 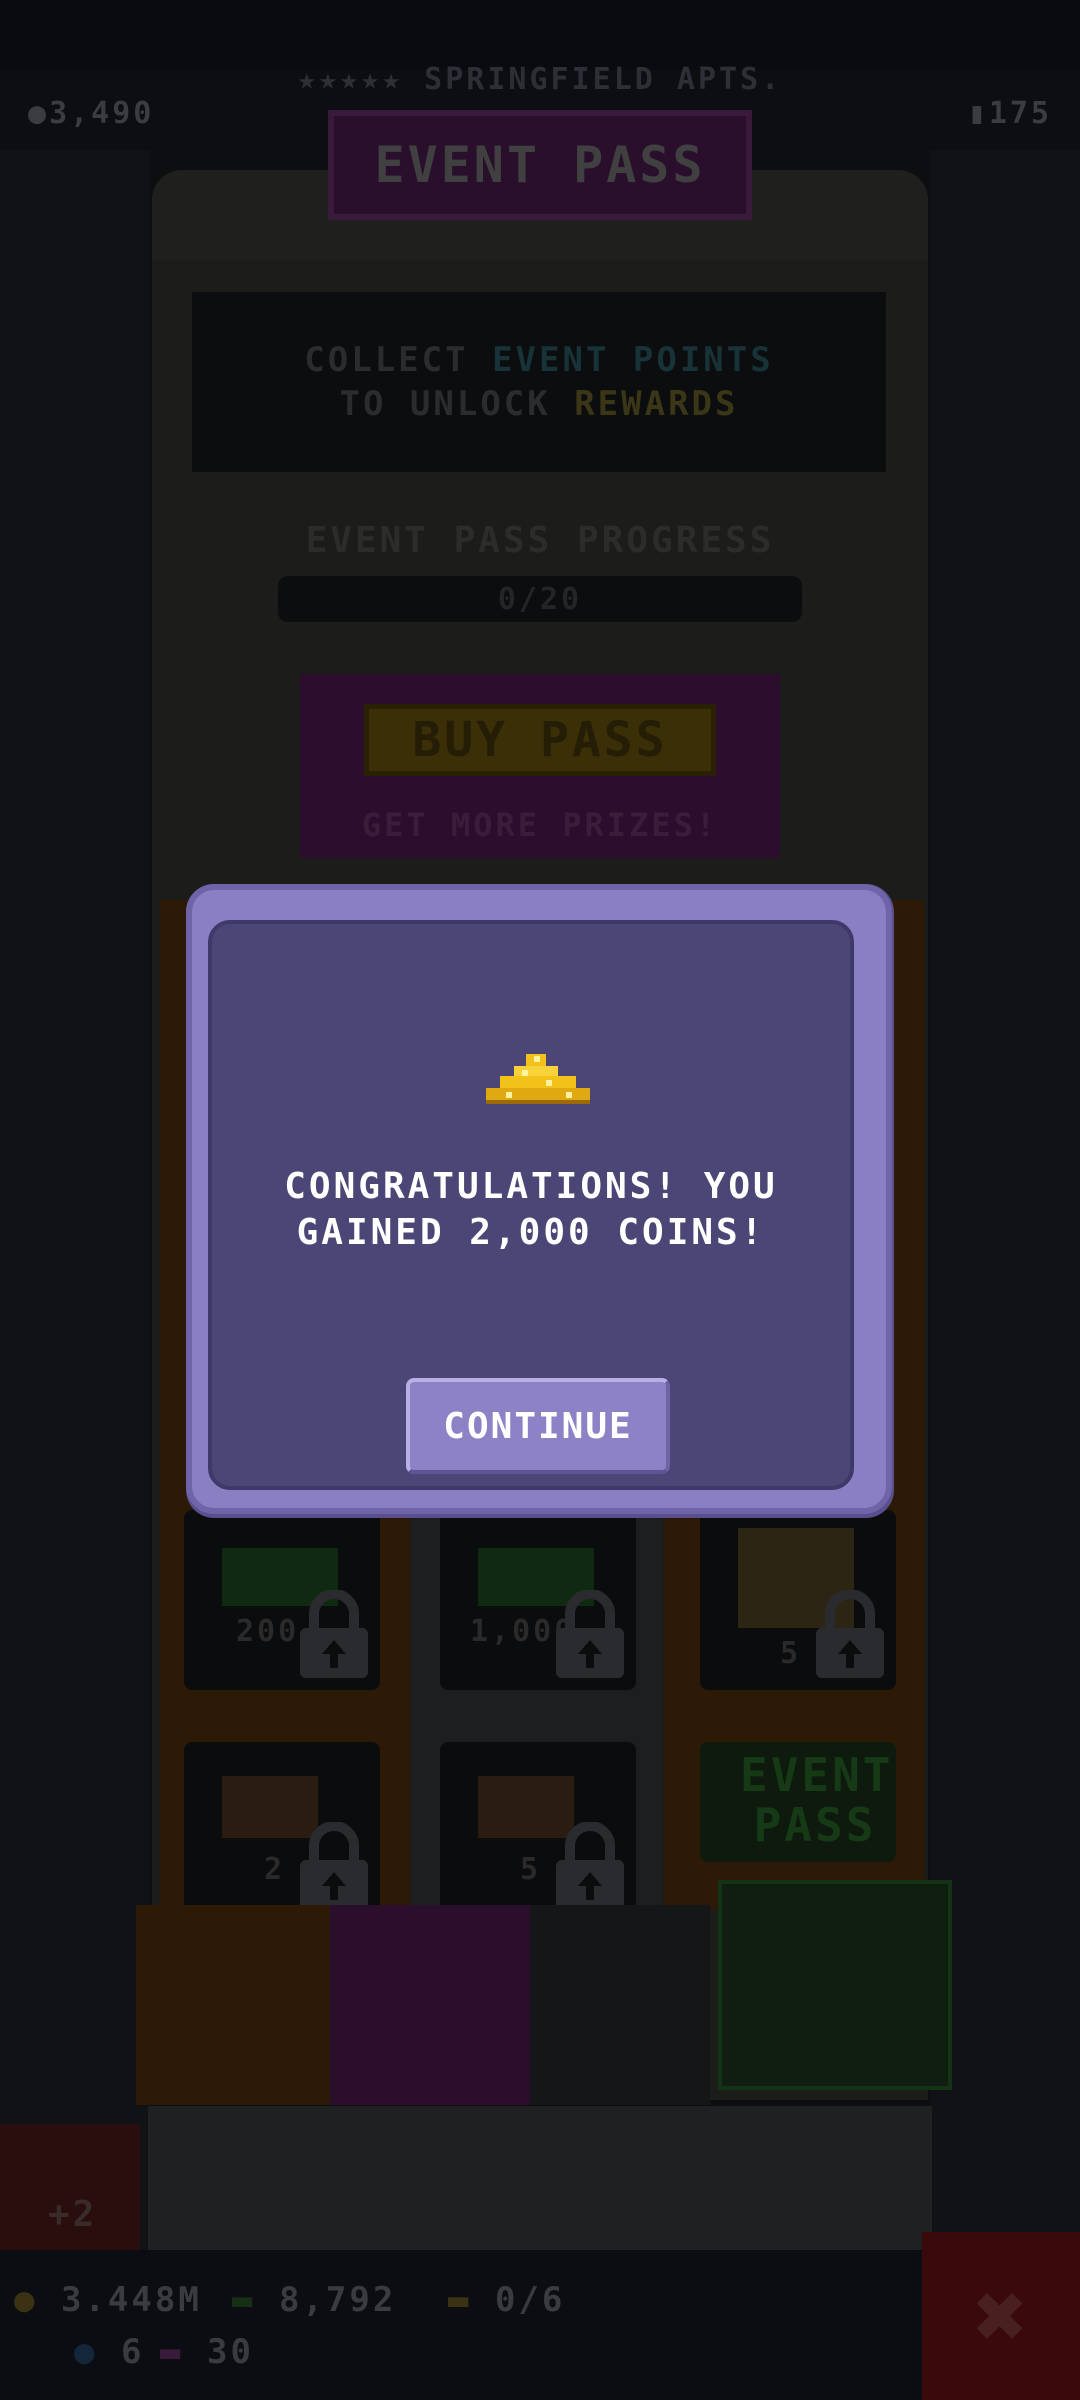 What do you see at coordinates (539, 382) in the screenshot?
I see `event-info-box: COLLECT EVENT POINTS TO UNLOCK REWARDS` at bounding box center [539, 382].